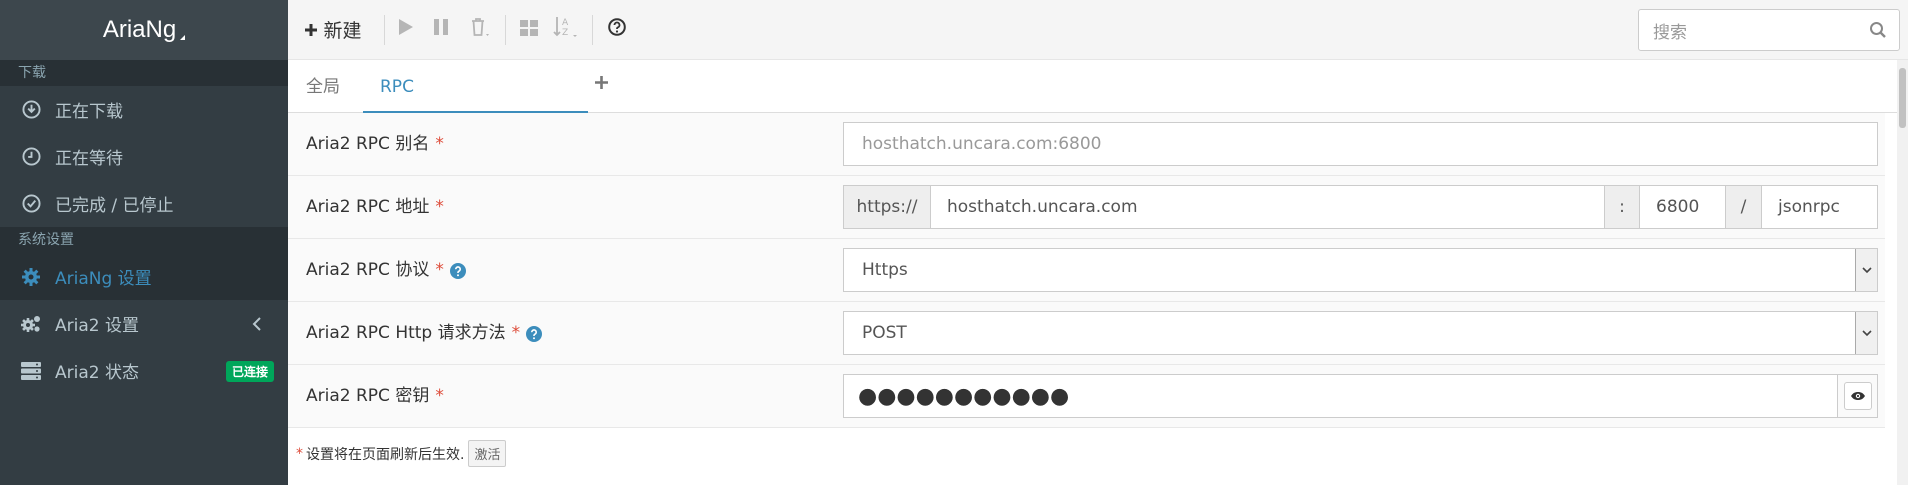  I want to click on add-rpc-tab-button, so click(601, 85).